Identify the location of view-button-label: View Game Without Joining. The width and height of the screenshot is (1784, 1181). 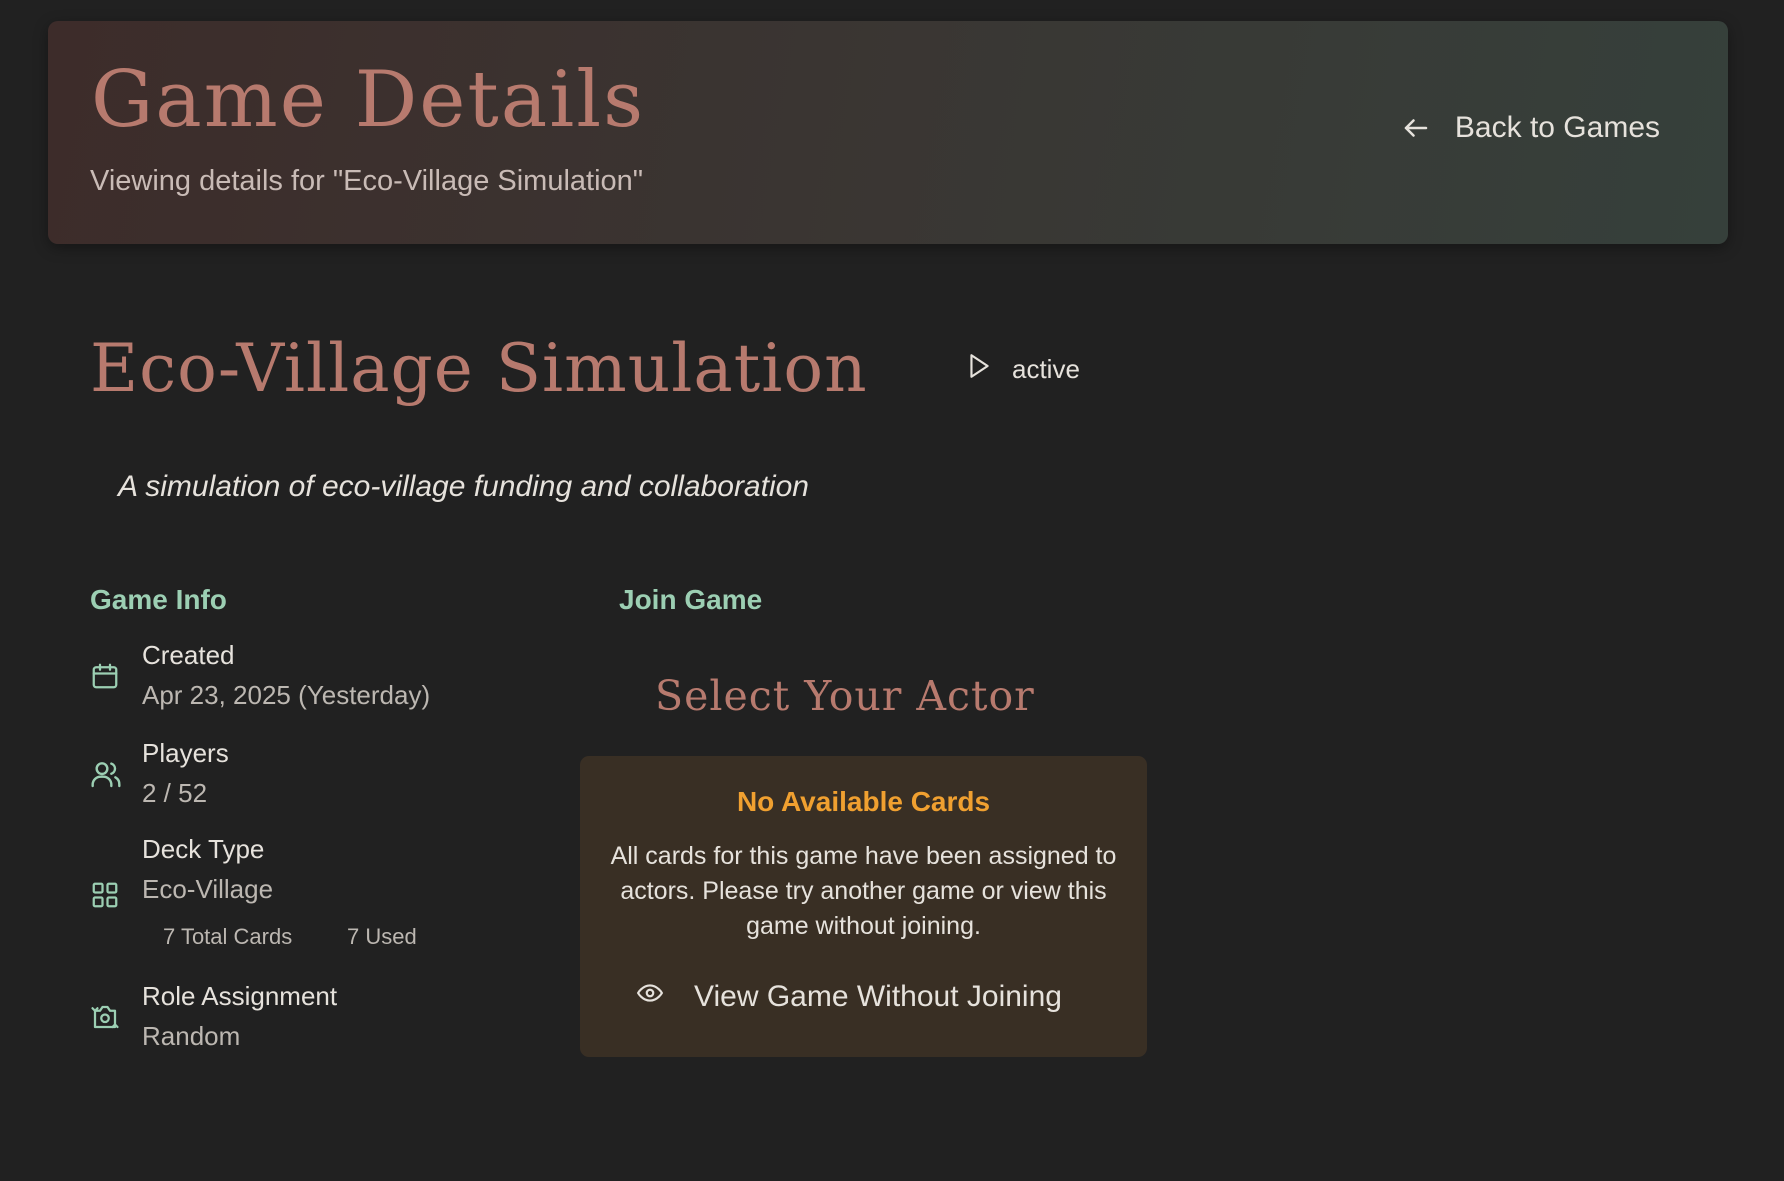
(878, 996).